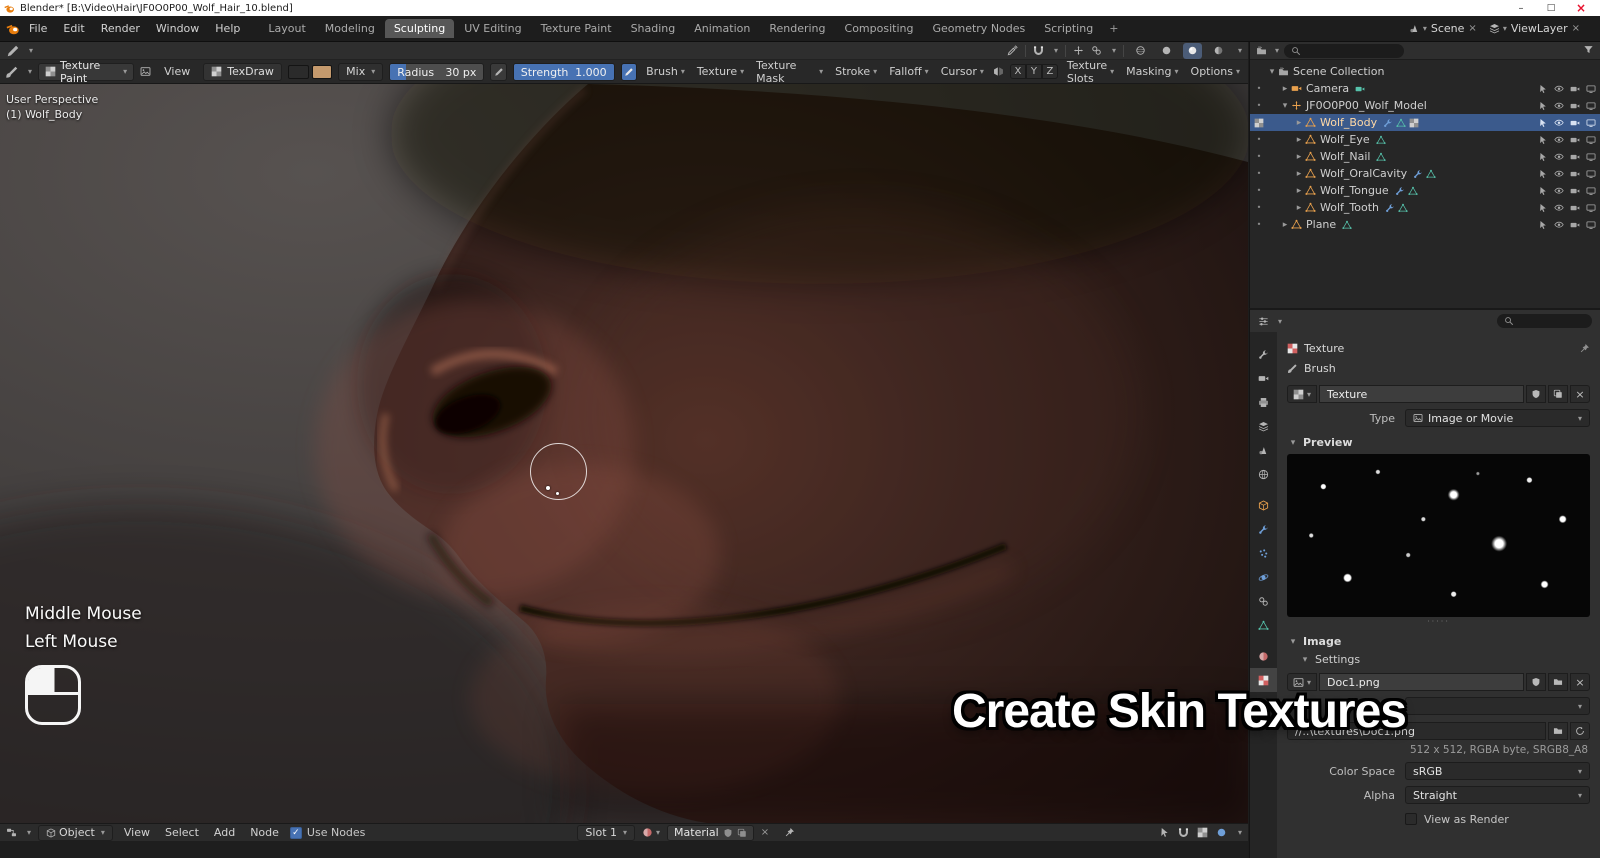 This screenshot has height=858, width=1600. What do you see at coordinates (1425, 173) in the screenshot?
I see `outliner-row-wolf-oralcavity: Wolf_OralCavity` at bounding box center [1425, 173].